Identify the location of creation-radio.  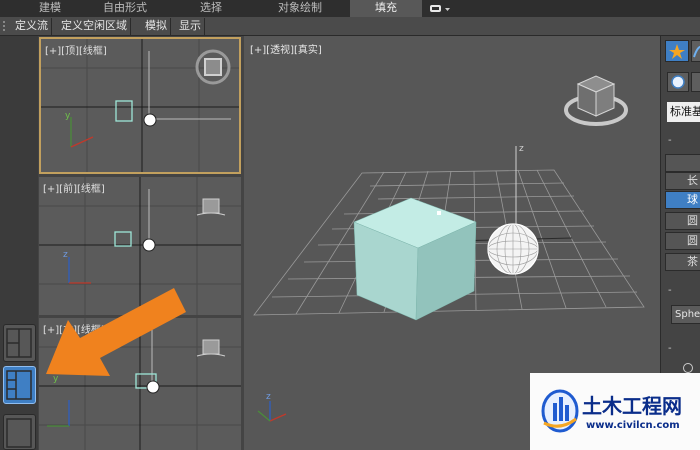
(688, 368).